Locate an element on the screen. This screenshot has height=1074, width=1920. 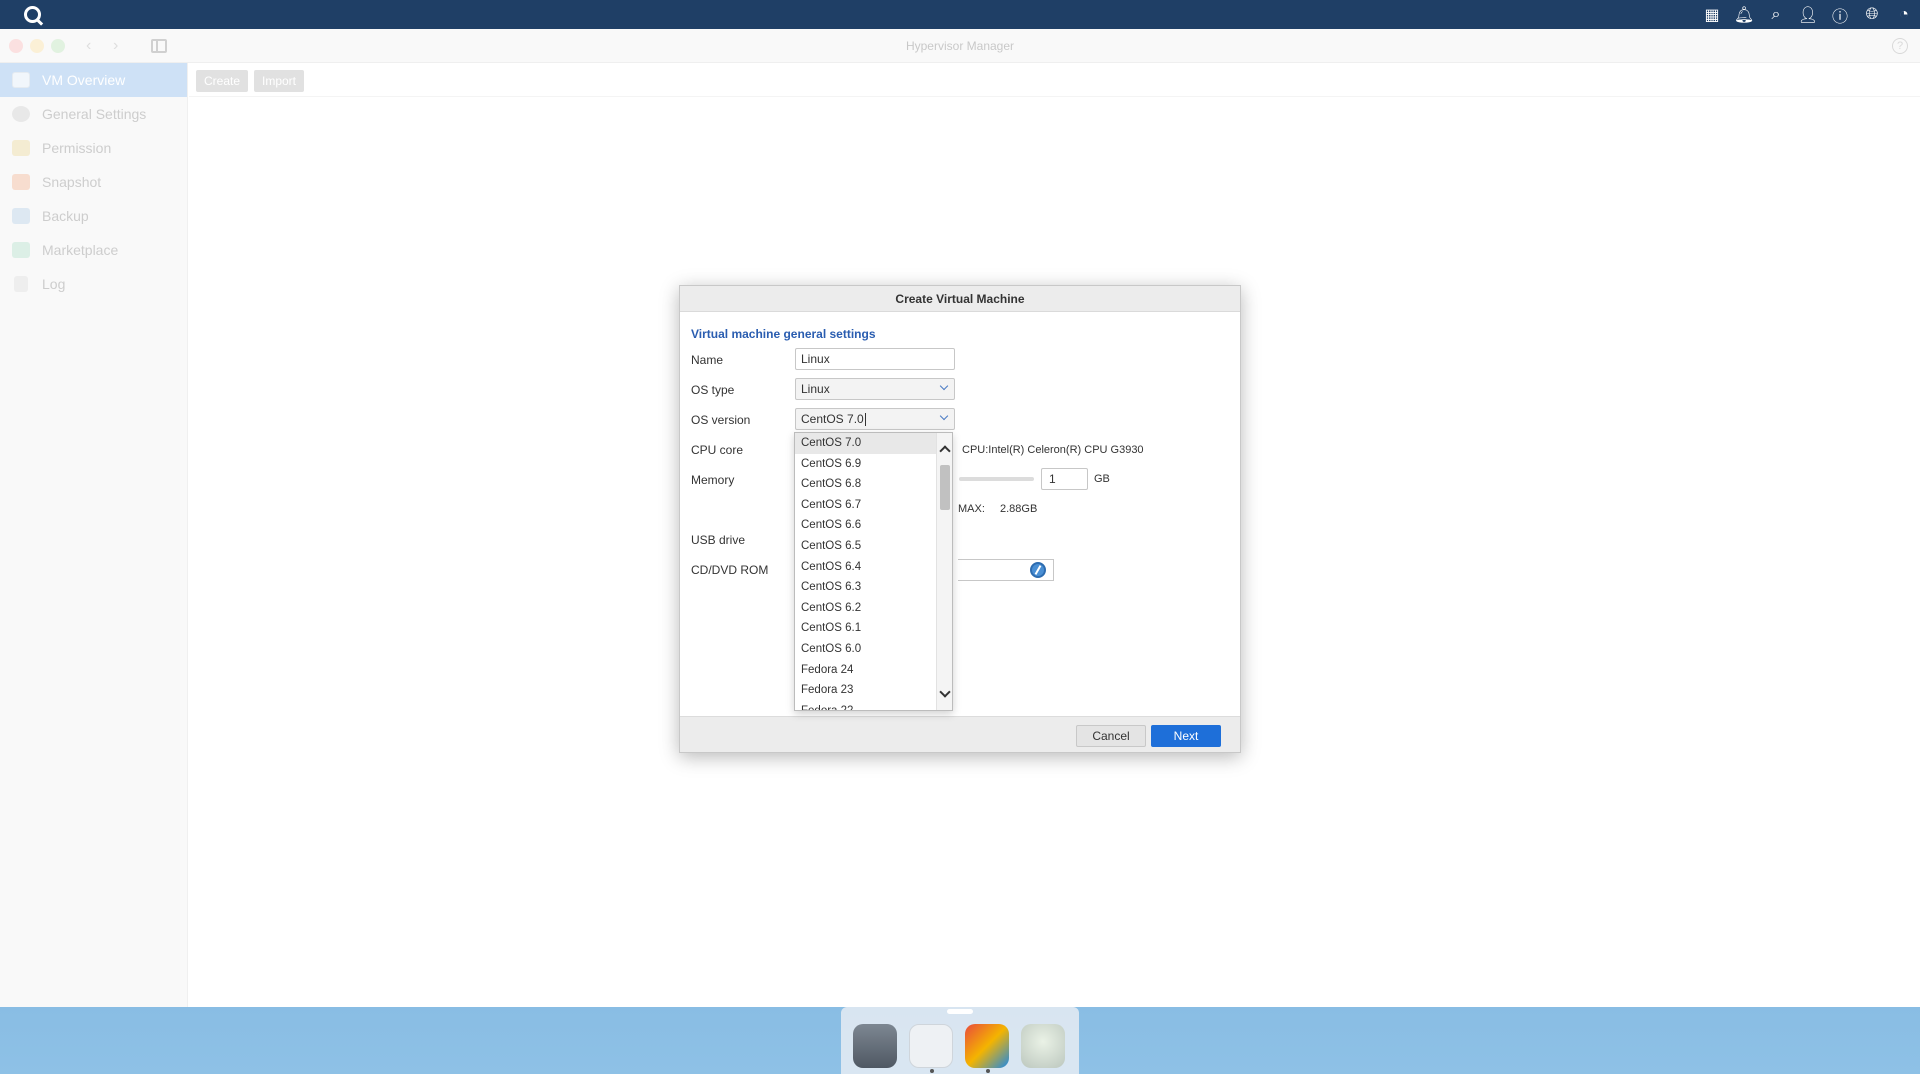
os-version-option: CentOS 6.9 is located at coordinates (865, 464).